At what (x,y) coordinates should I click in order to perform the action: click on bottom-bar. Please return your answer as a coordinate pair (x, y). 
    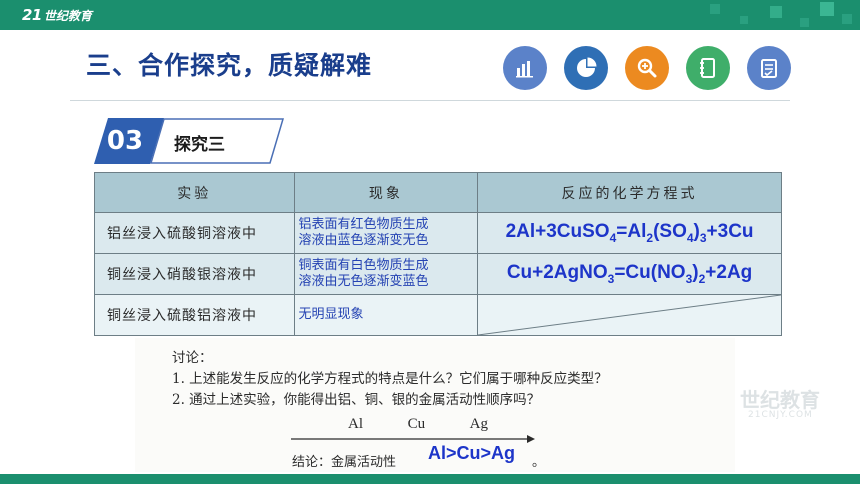
    Looking at the image, I should click on (430, 479).